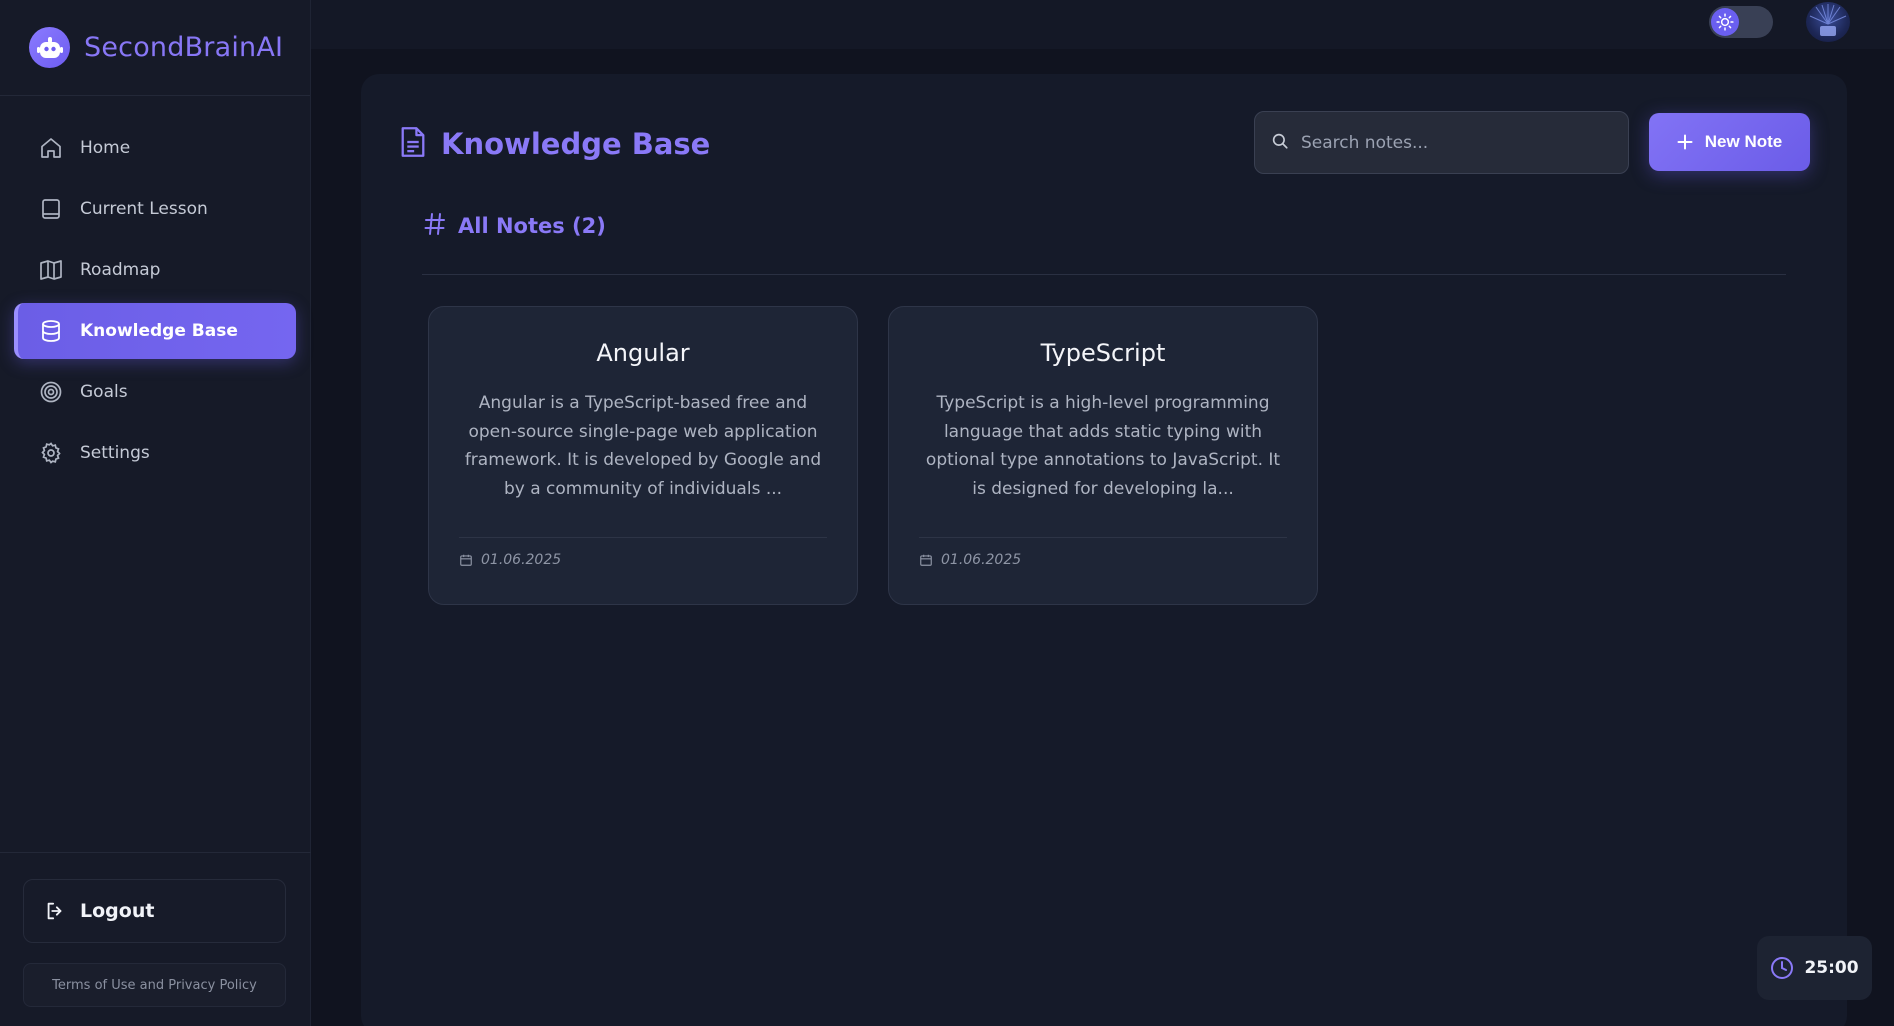  I want to click on logout-button: Logout, so click(154, 911).